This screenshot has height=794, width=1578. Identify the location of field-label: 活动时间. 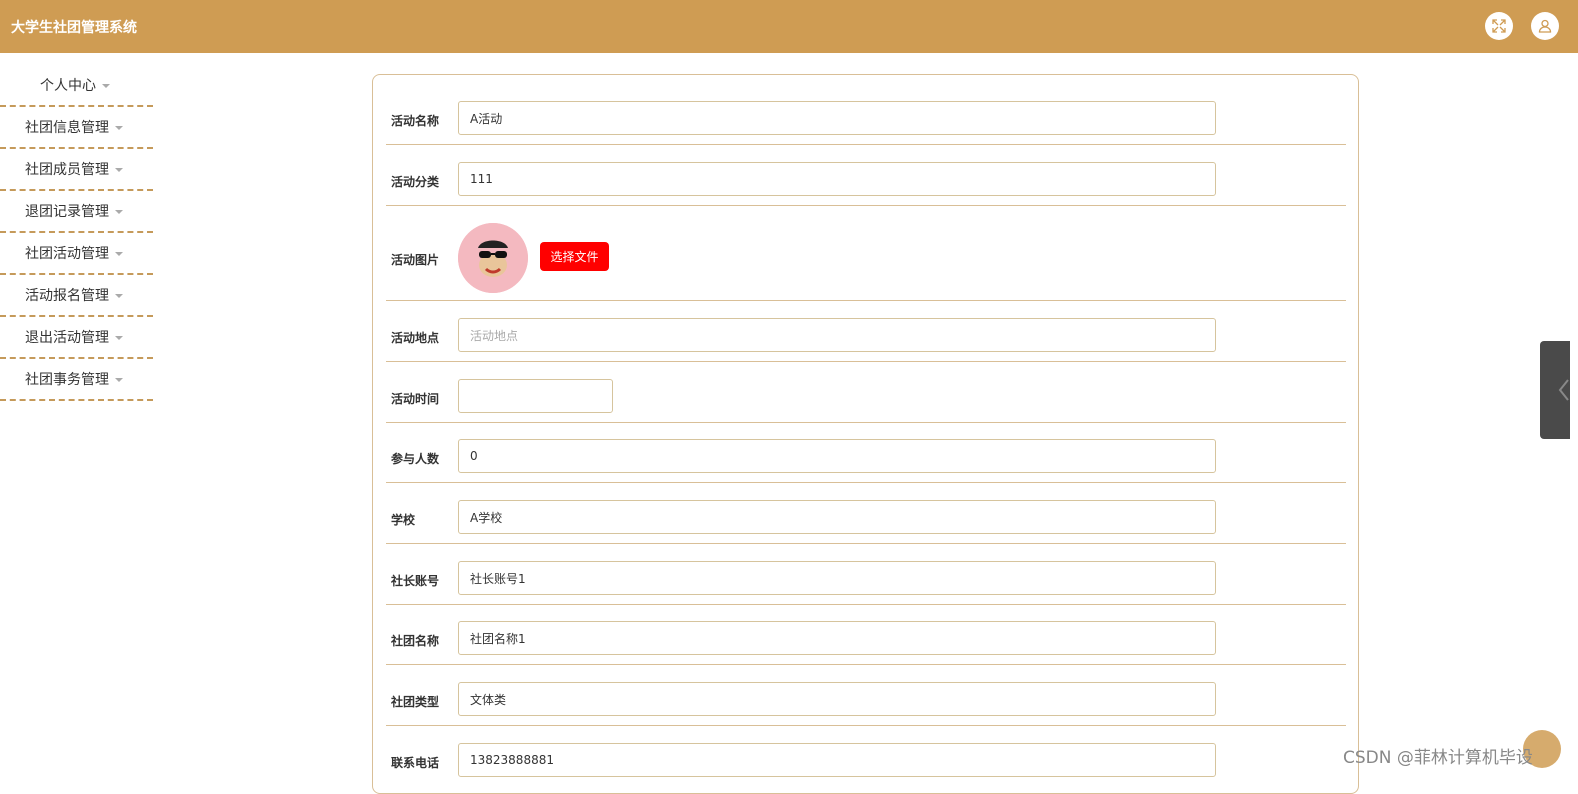
(415, 399).